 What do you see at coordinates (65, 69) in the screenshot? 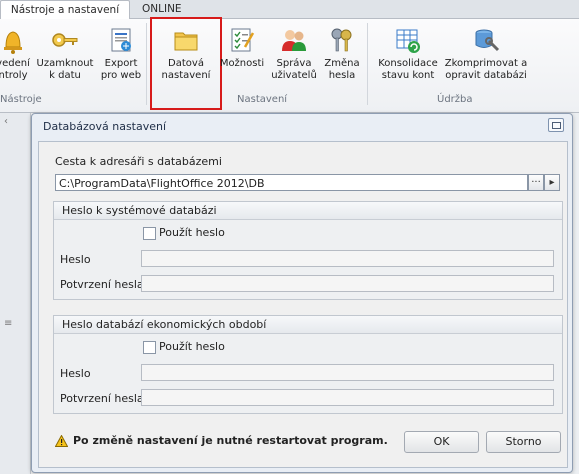
I see `ribbon-button-label: Uzamknout k datu` at bounding box center [65, 69].